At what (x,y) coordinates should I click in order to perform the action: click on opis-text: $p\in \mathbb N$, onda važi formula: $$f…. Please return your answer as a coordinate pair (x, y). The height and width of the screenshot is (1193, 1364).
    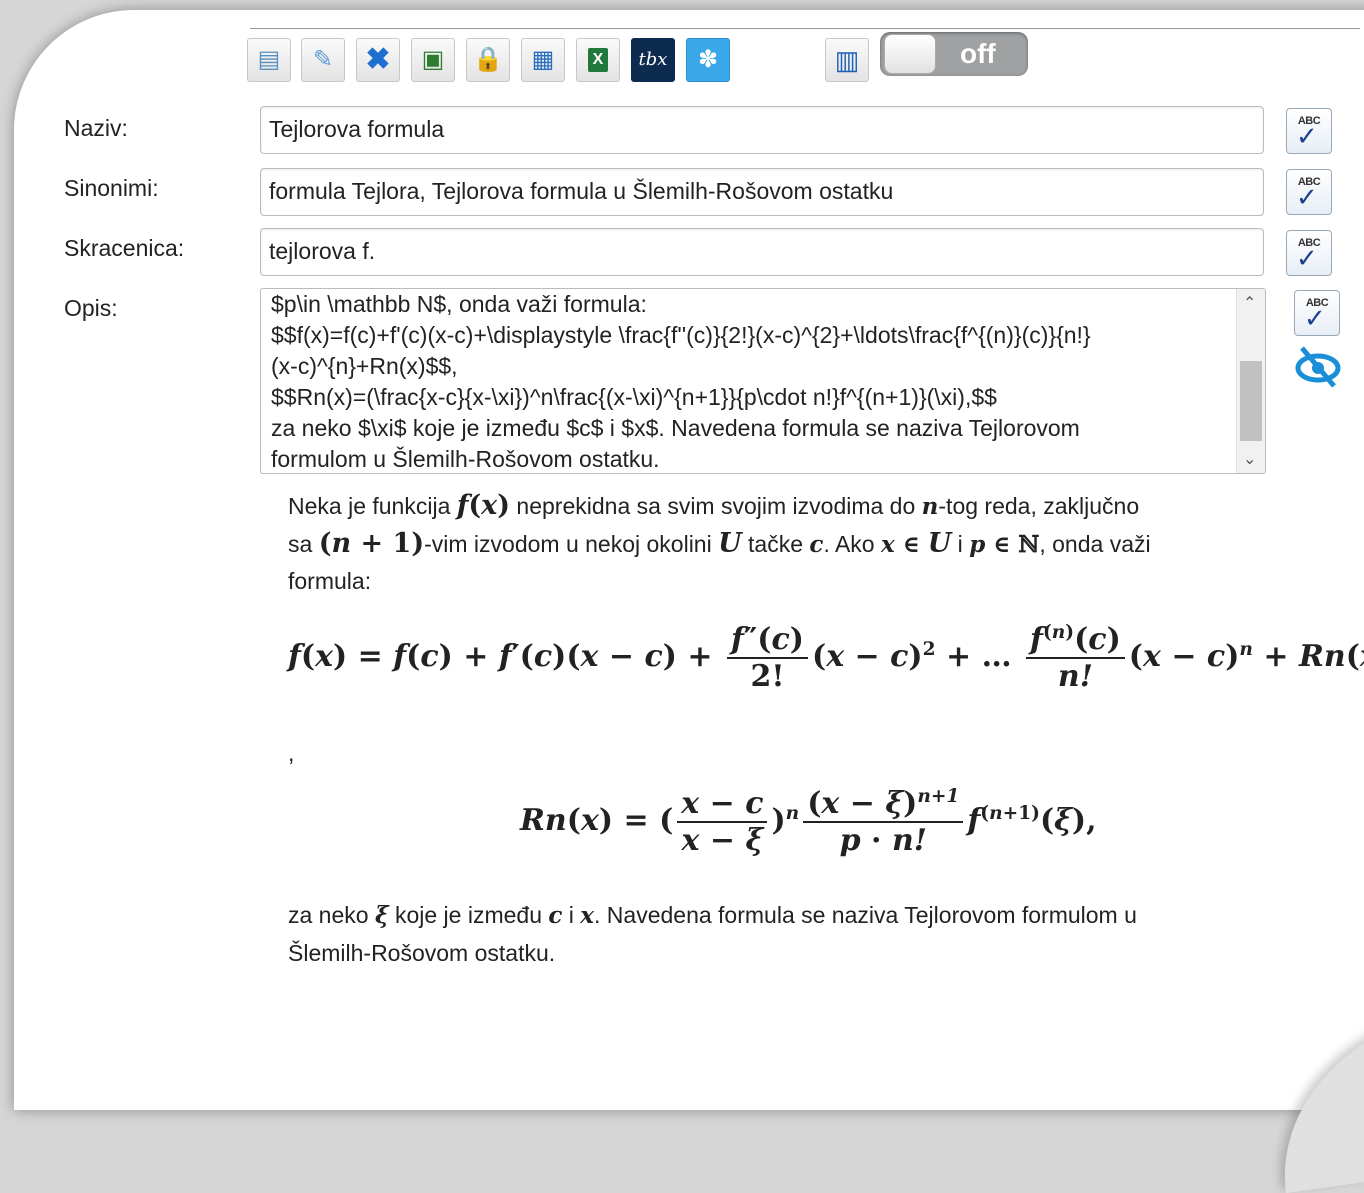
    Looking at the image, I should click on (751, 381).